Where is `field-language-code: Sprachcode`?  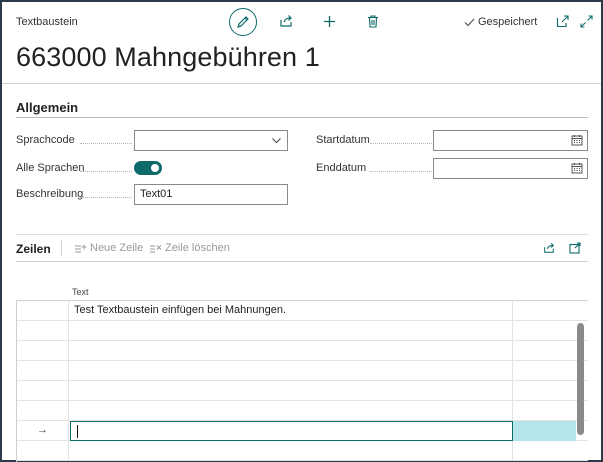 field-language-code: Sprachcode is located at coordinates (152, 141).